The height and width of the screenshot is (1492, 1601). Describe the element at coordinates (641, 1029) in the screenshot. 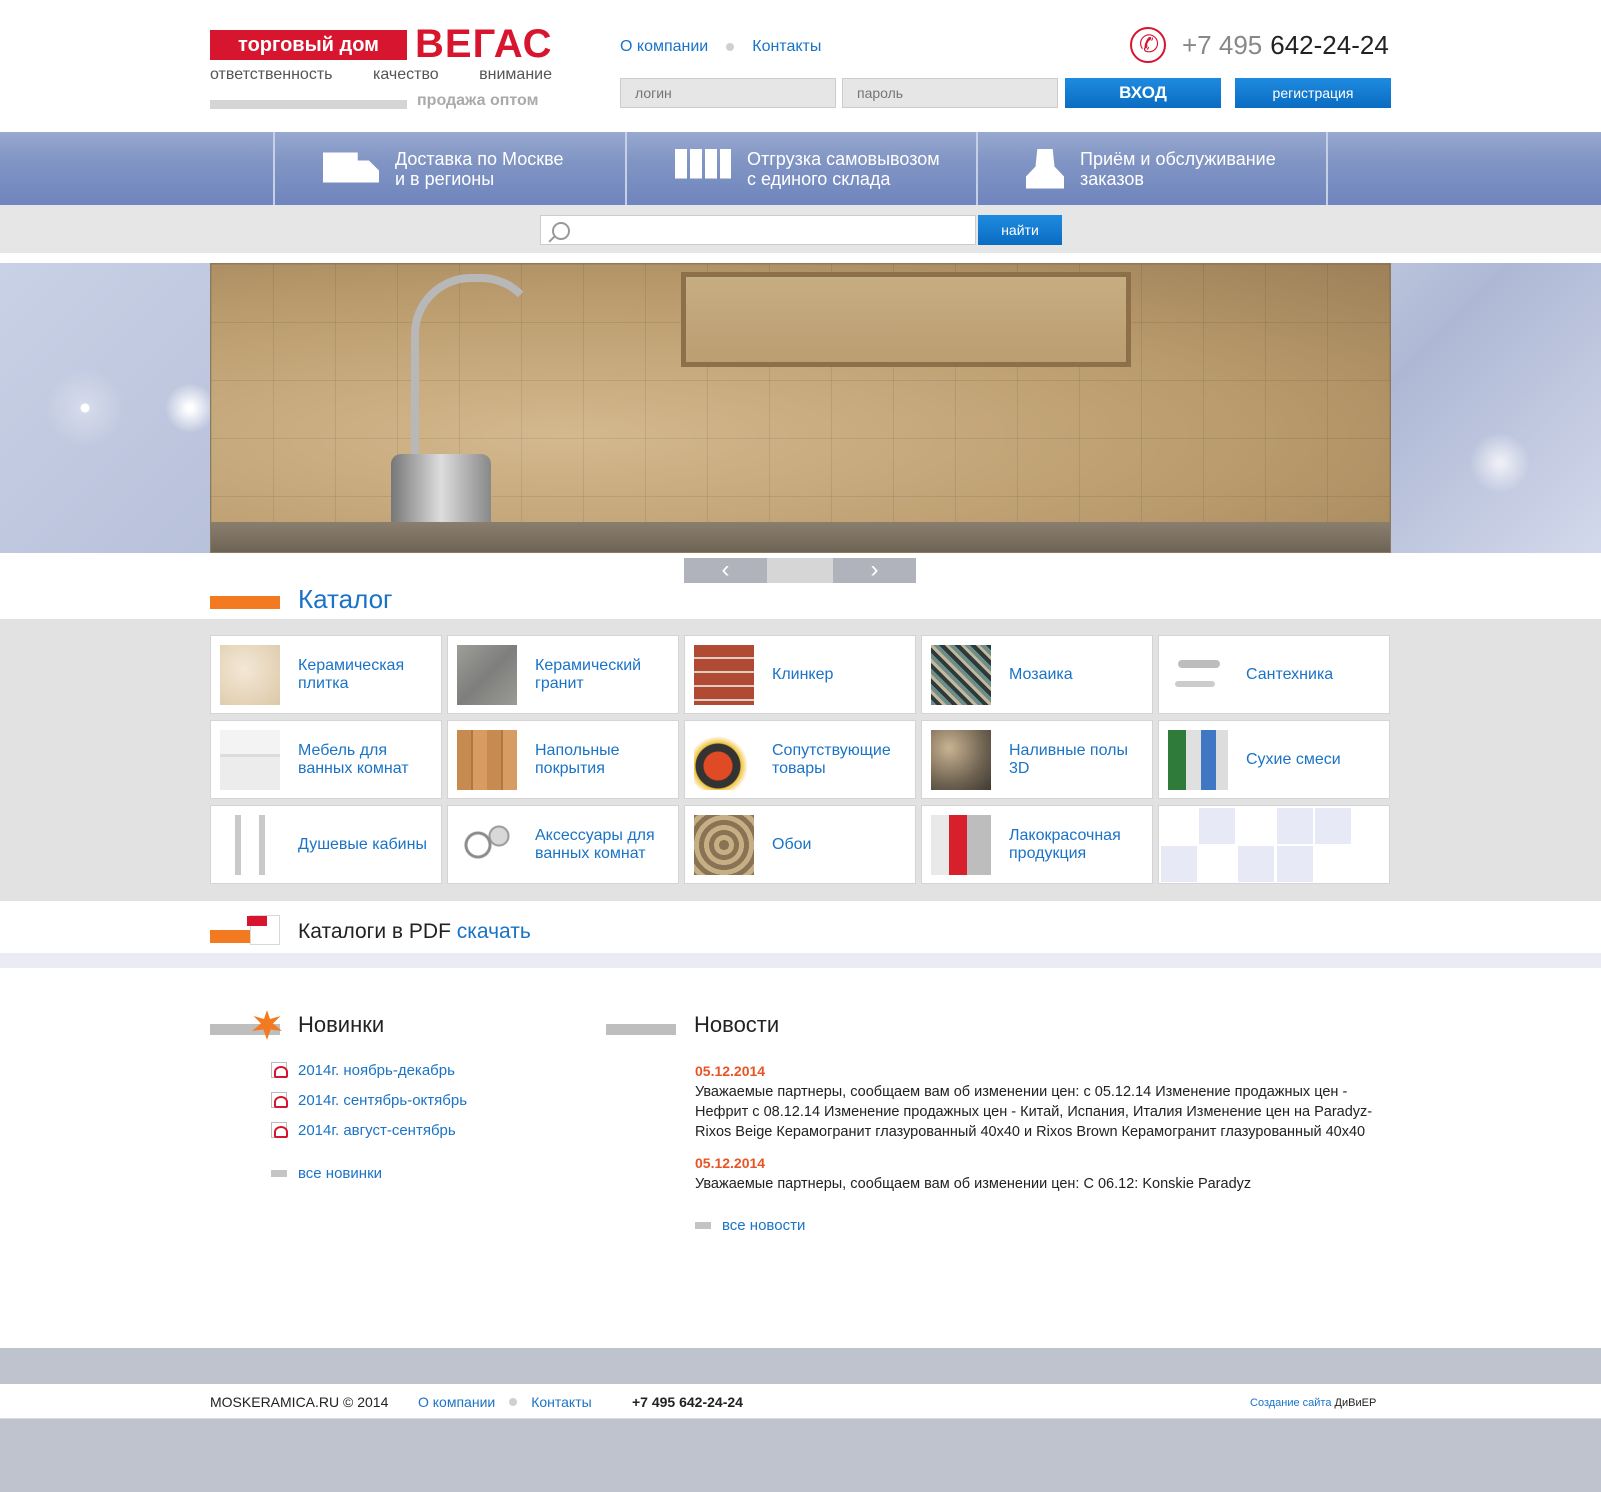

I see `news-bar` at that location.